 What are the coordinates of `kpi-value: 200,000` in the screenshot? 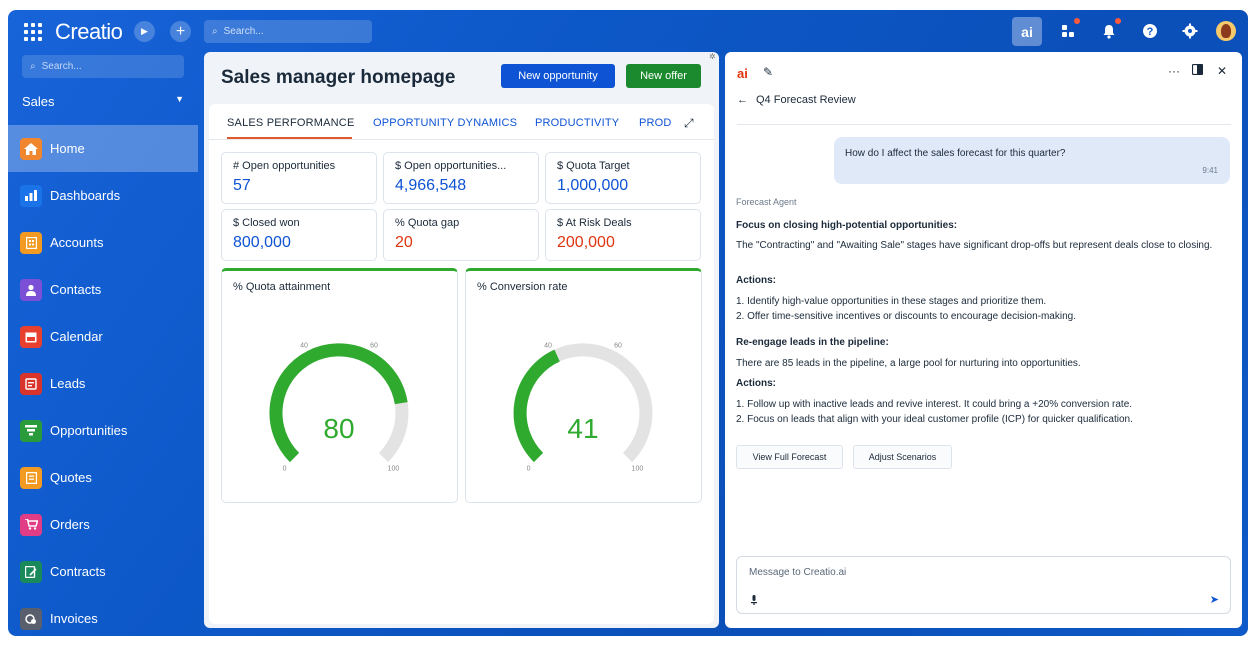 It's located at (586, 242).